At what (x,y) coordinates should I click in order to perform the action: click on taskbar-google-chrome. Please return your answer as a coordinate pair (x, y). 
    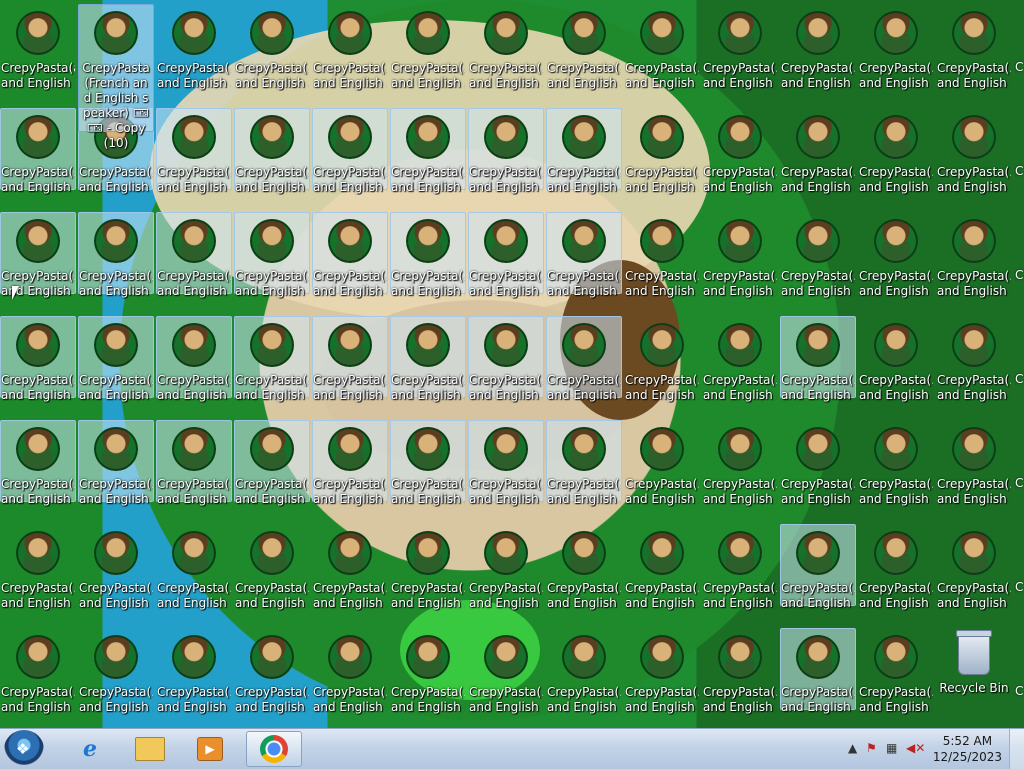
    Looking at the image, I should click on (274, 749).